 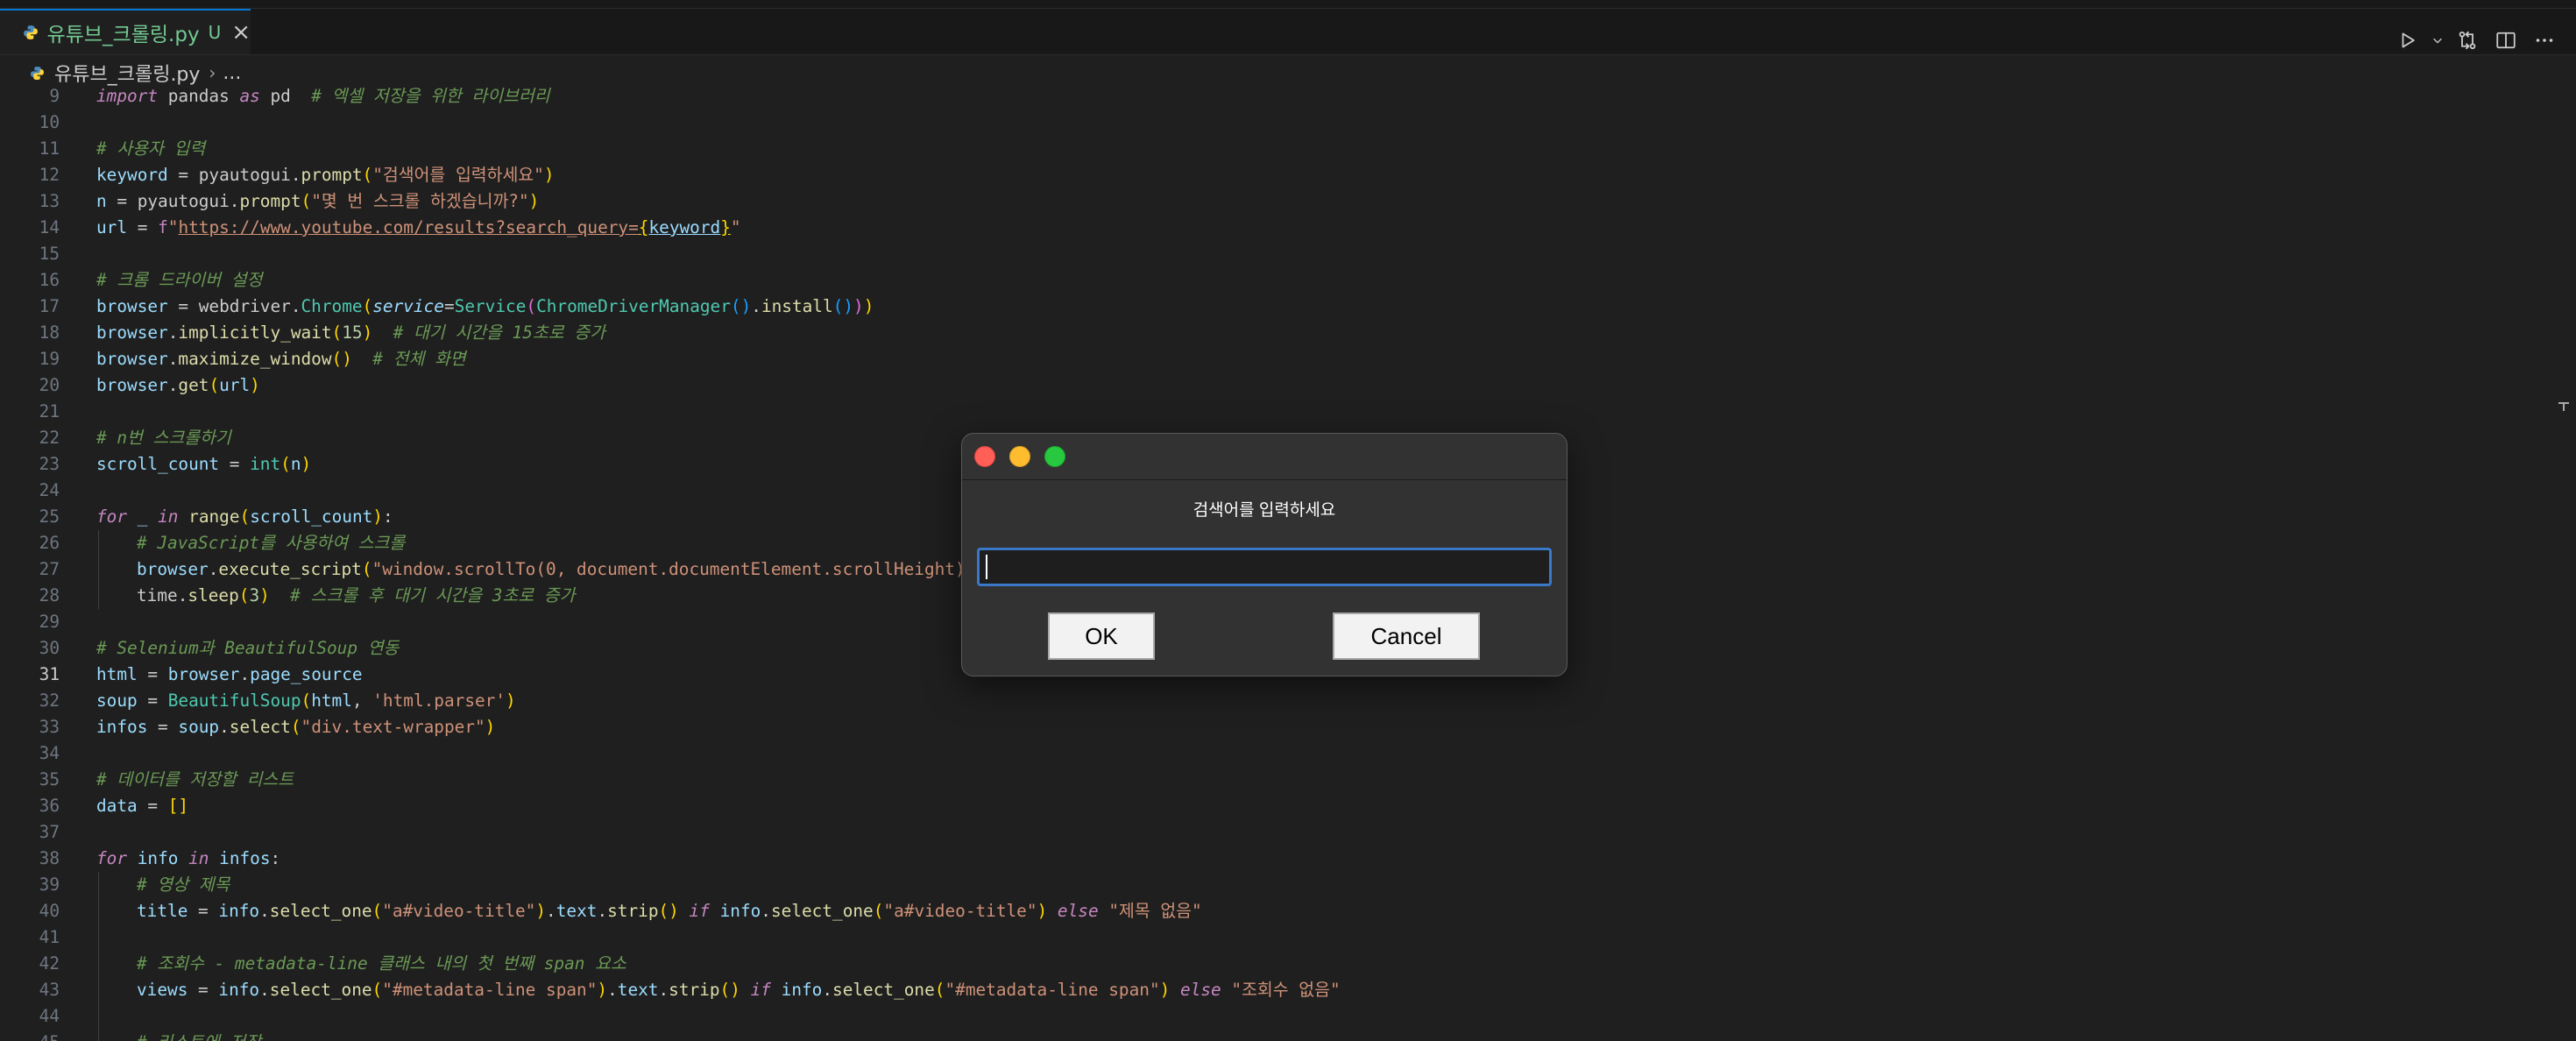 I want to click on code-token: # 리스트에 저장, so click(x=199, y=1037).